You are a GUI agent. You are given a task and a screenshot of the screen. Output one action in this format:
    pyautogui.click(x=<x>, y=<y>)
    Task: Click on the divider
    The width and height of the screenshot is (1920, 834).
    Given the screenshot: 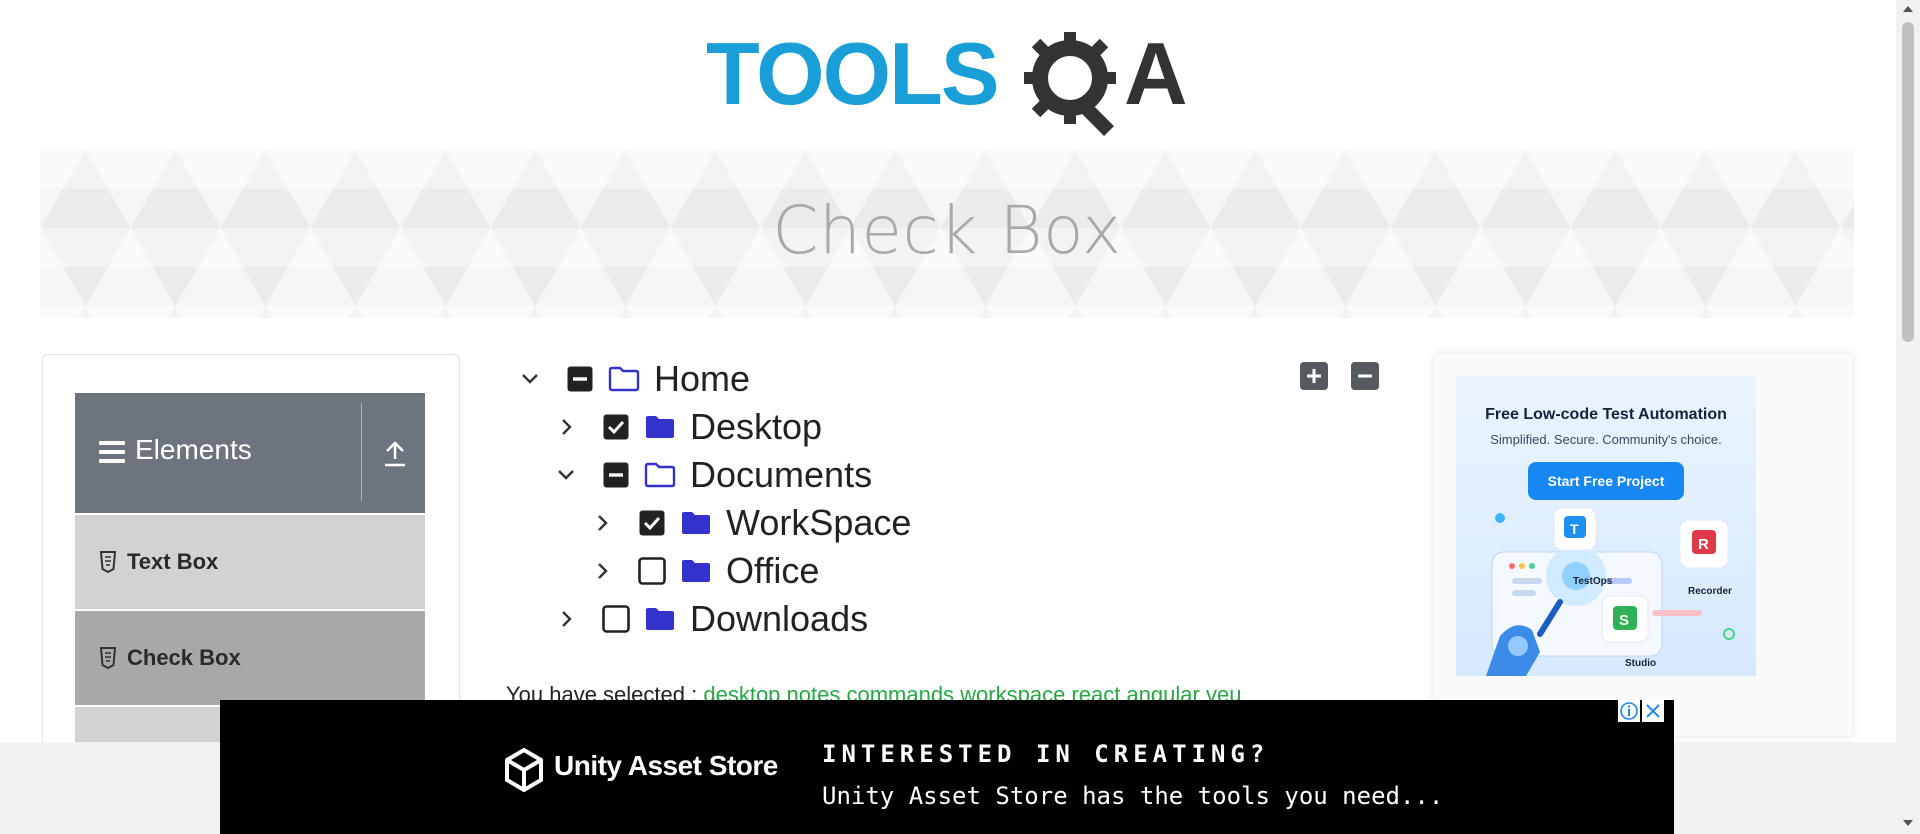 What is the action you would take?
    pyautogui.click(x=361, y=452)
    